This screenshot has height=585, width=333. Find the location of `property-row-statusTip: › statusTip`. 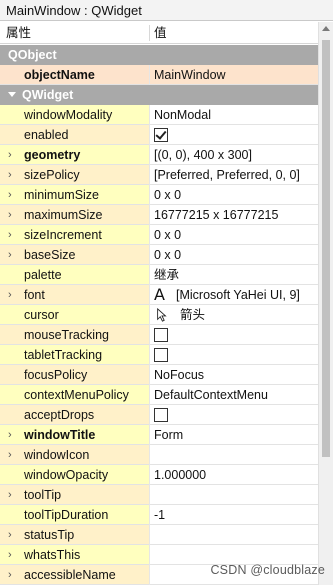

property-row-statusTip: › statusTip is located at coordinates (159, 535).